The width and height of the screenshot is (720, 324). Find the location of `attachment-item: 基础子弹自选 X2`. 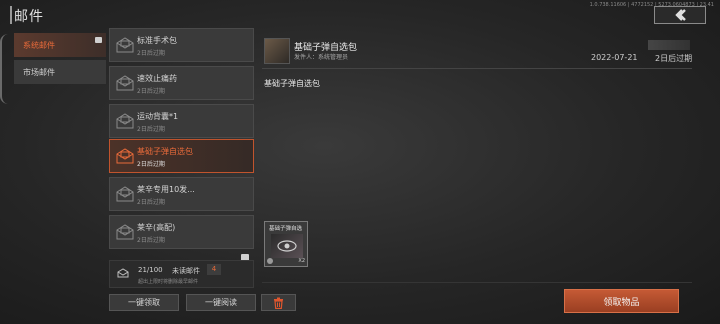

attachment-item: 基础子弹自选 X2 is located at coordinates (286, 244).